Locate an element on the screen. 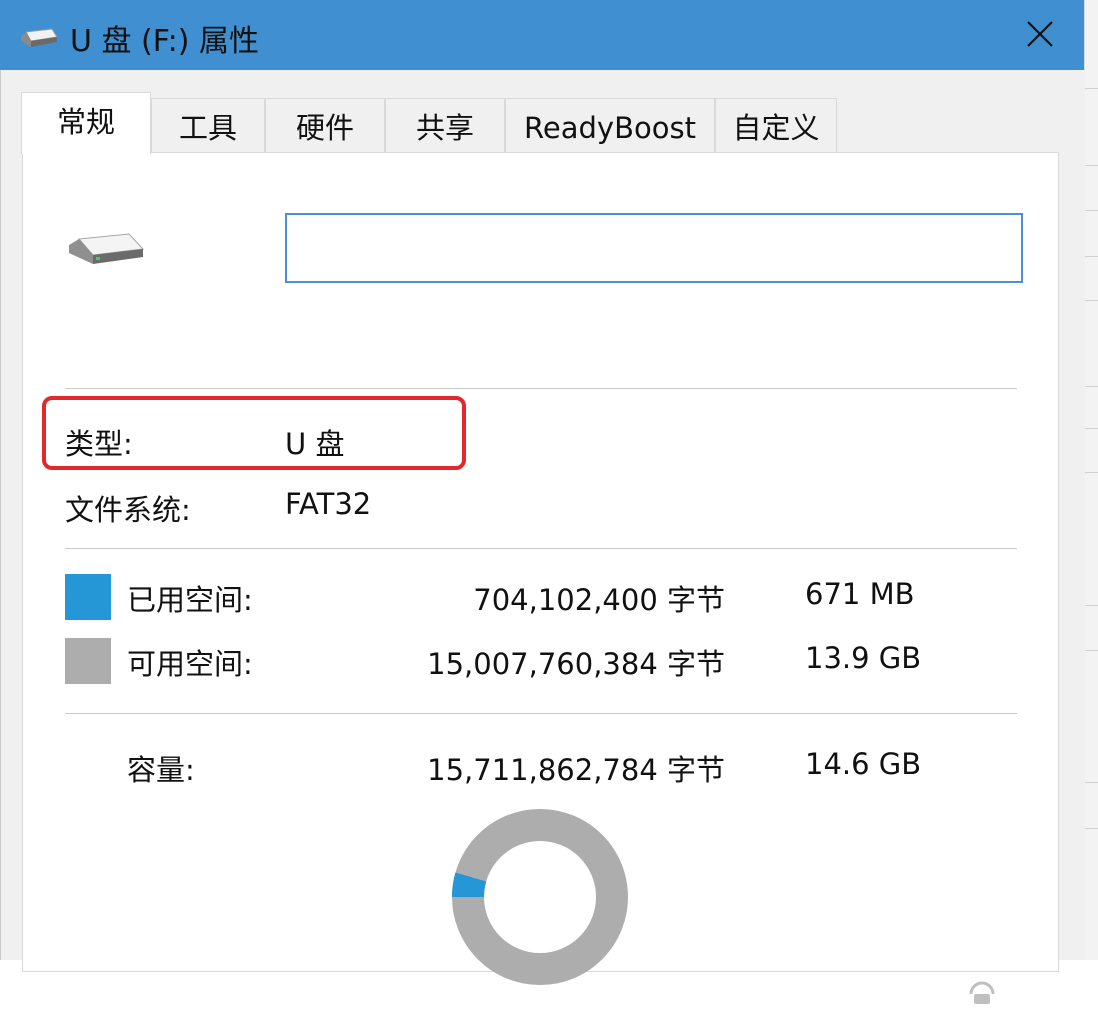  close-button is located at coordinates (1040, 34).